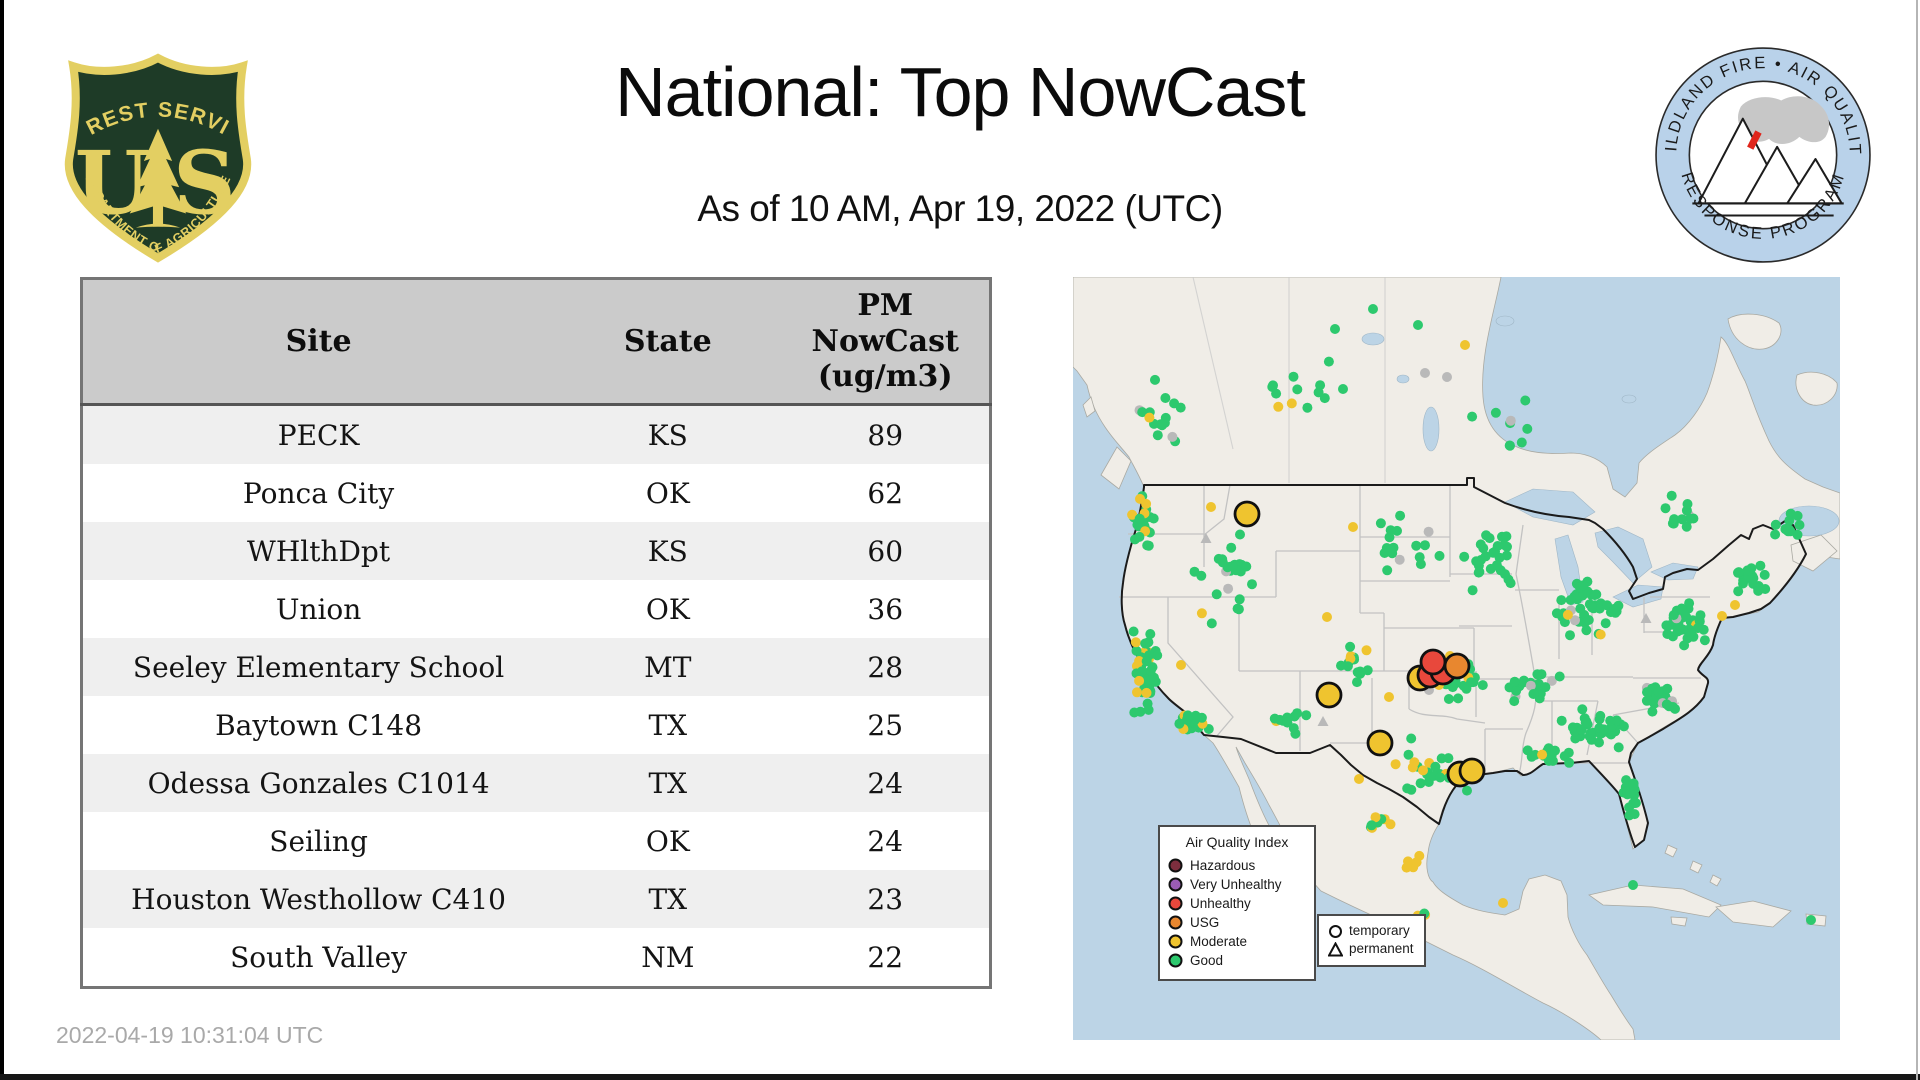 The image size is (1920, 1080). I want to click on cell-state: KS, so click(667, 435).